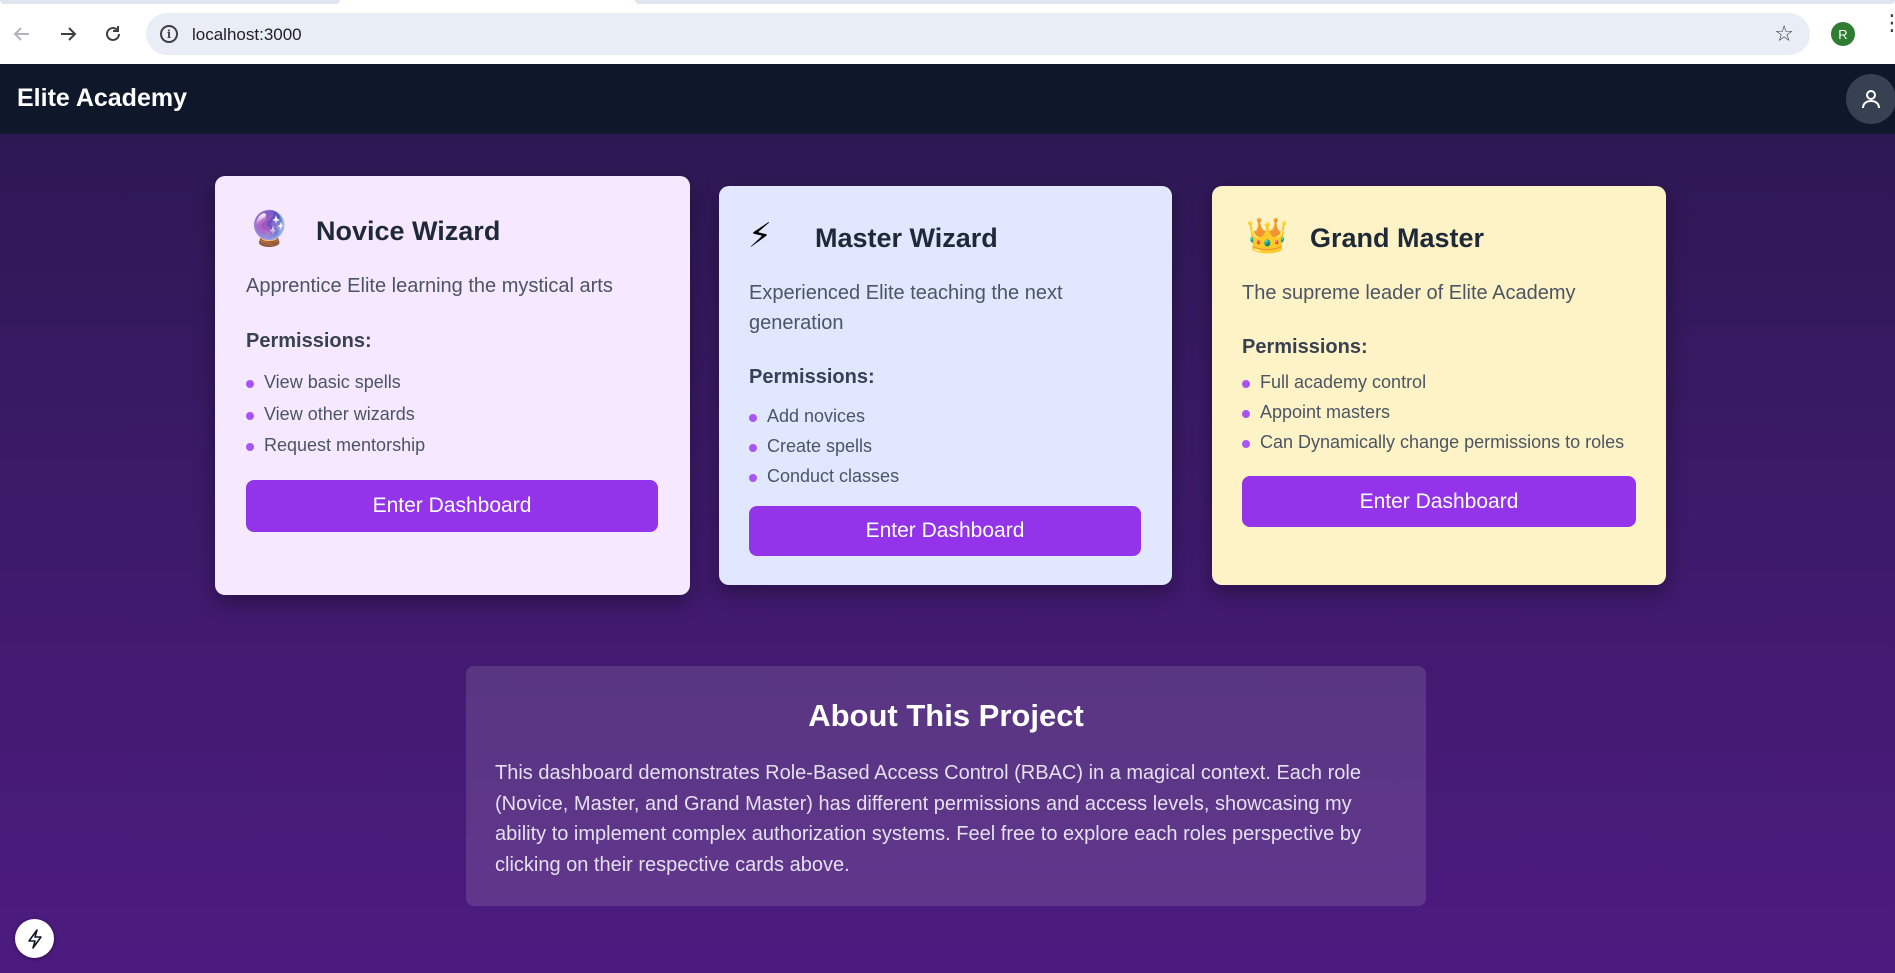  I want to click on permission-item: Create spells, so click(824, 451).